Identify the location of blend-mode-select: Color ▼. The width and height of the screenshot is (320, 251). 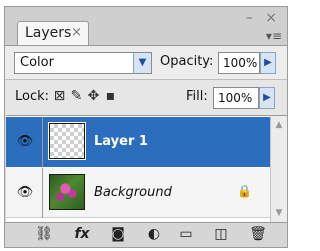
(83, 63).